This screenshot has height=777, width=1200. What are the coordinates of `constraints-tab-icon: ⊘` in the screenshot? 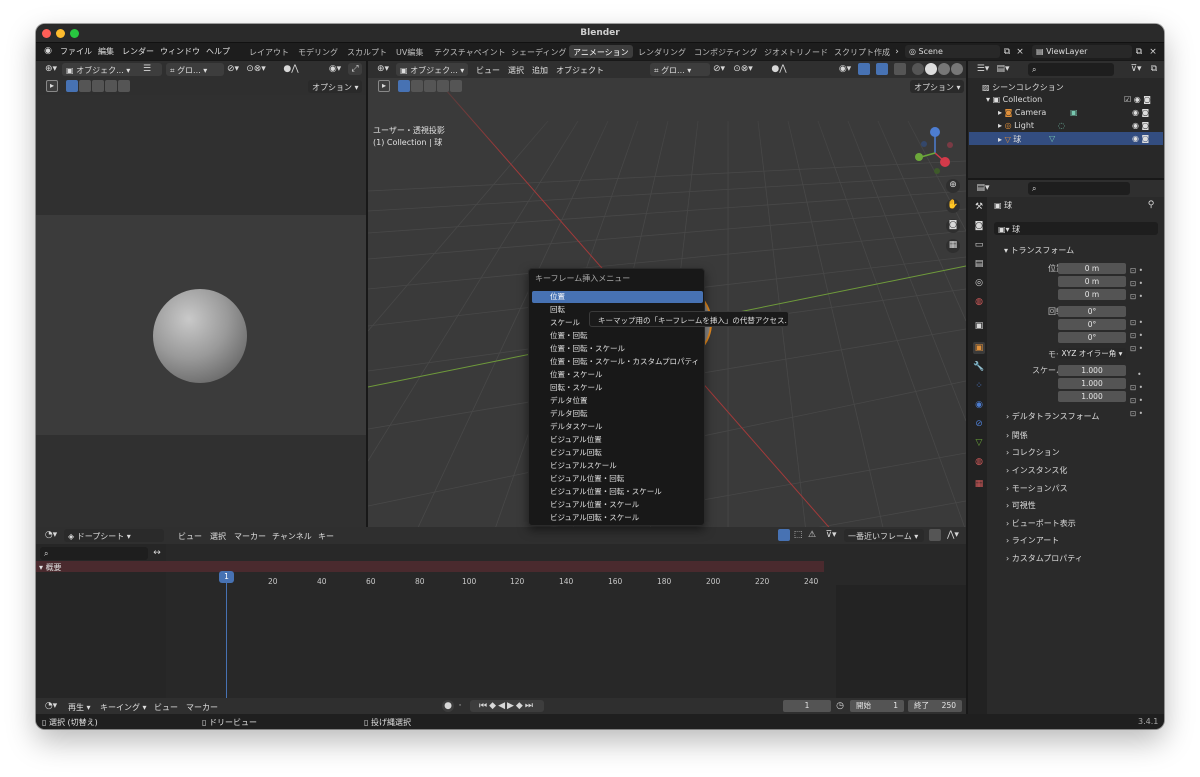 It's located at (979, 424).